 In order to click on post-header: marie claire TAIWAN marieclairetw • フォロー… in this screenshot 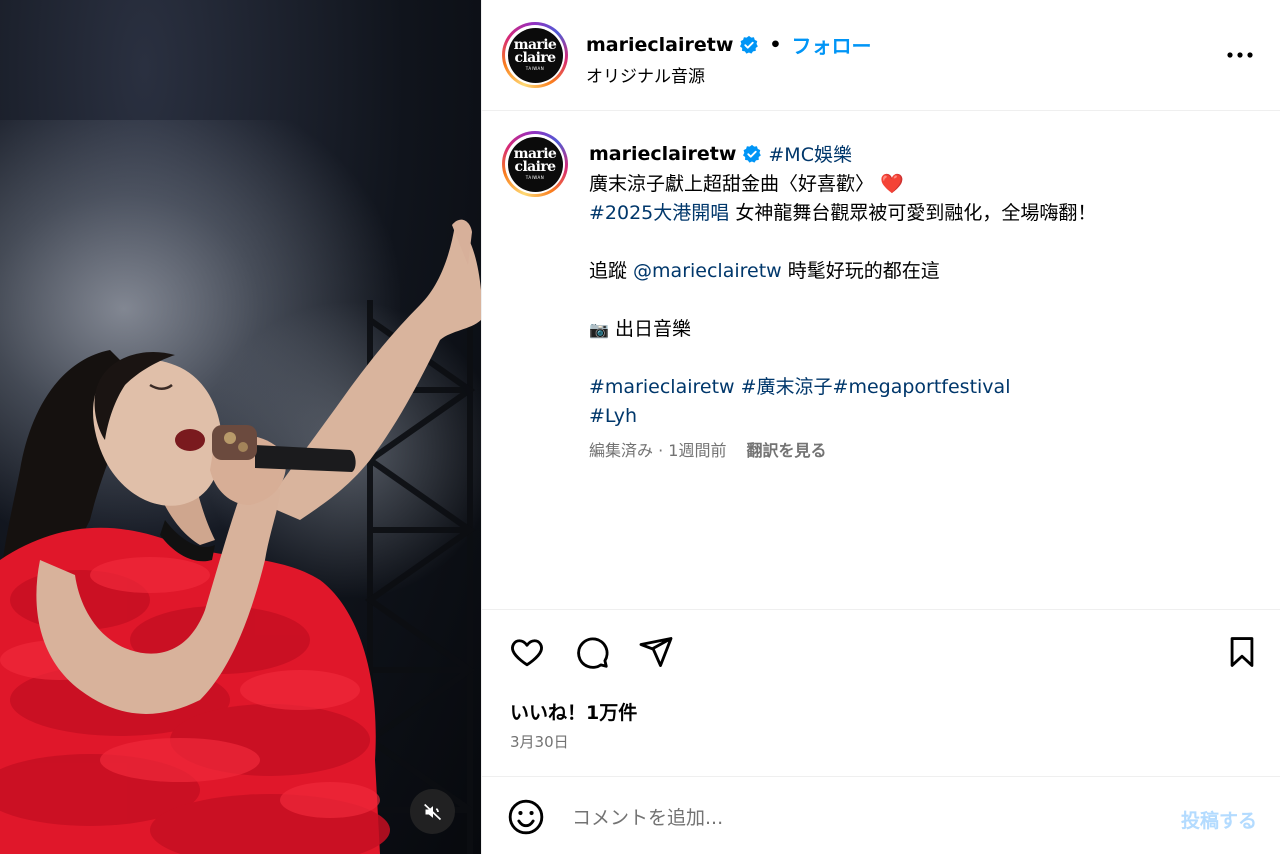, I will do `click(881, 55)`.